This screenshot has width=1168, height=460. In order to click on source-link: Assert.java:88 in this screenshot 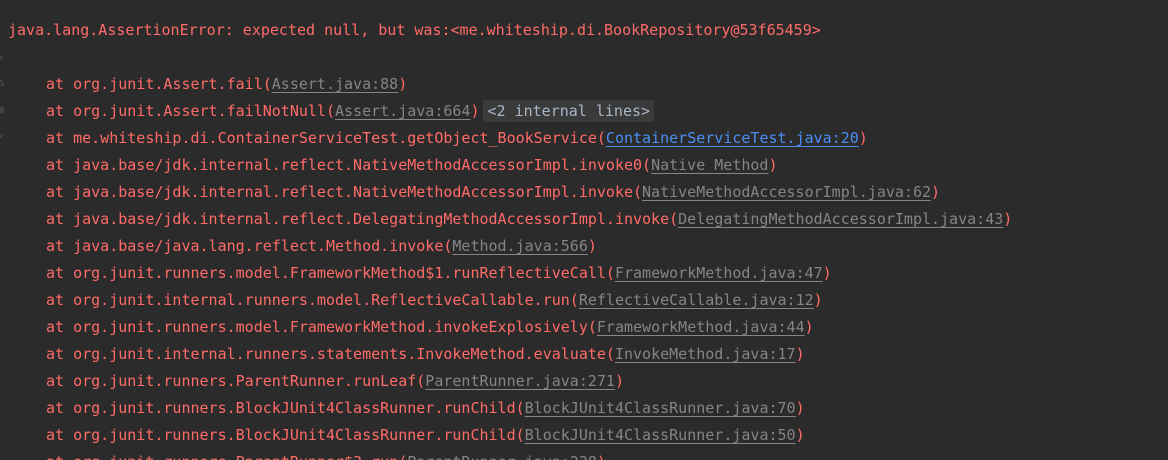, I will do `click(335, 84)`.